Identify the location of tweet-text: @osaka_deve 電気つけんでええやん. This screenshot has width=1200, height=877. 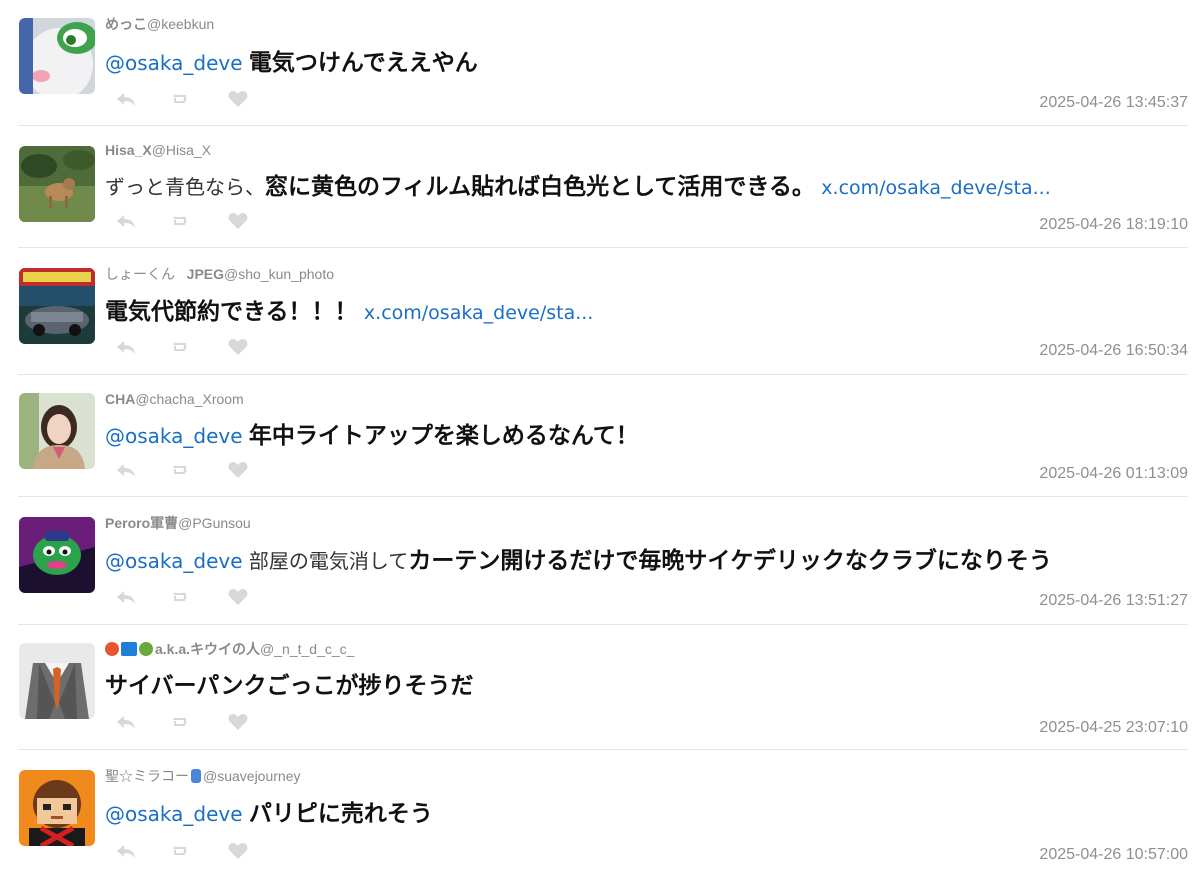
(291, 63).